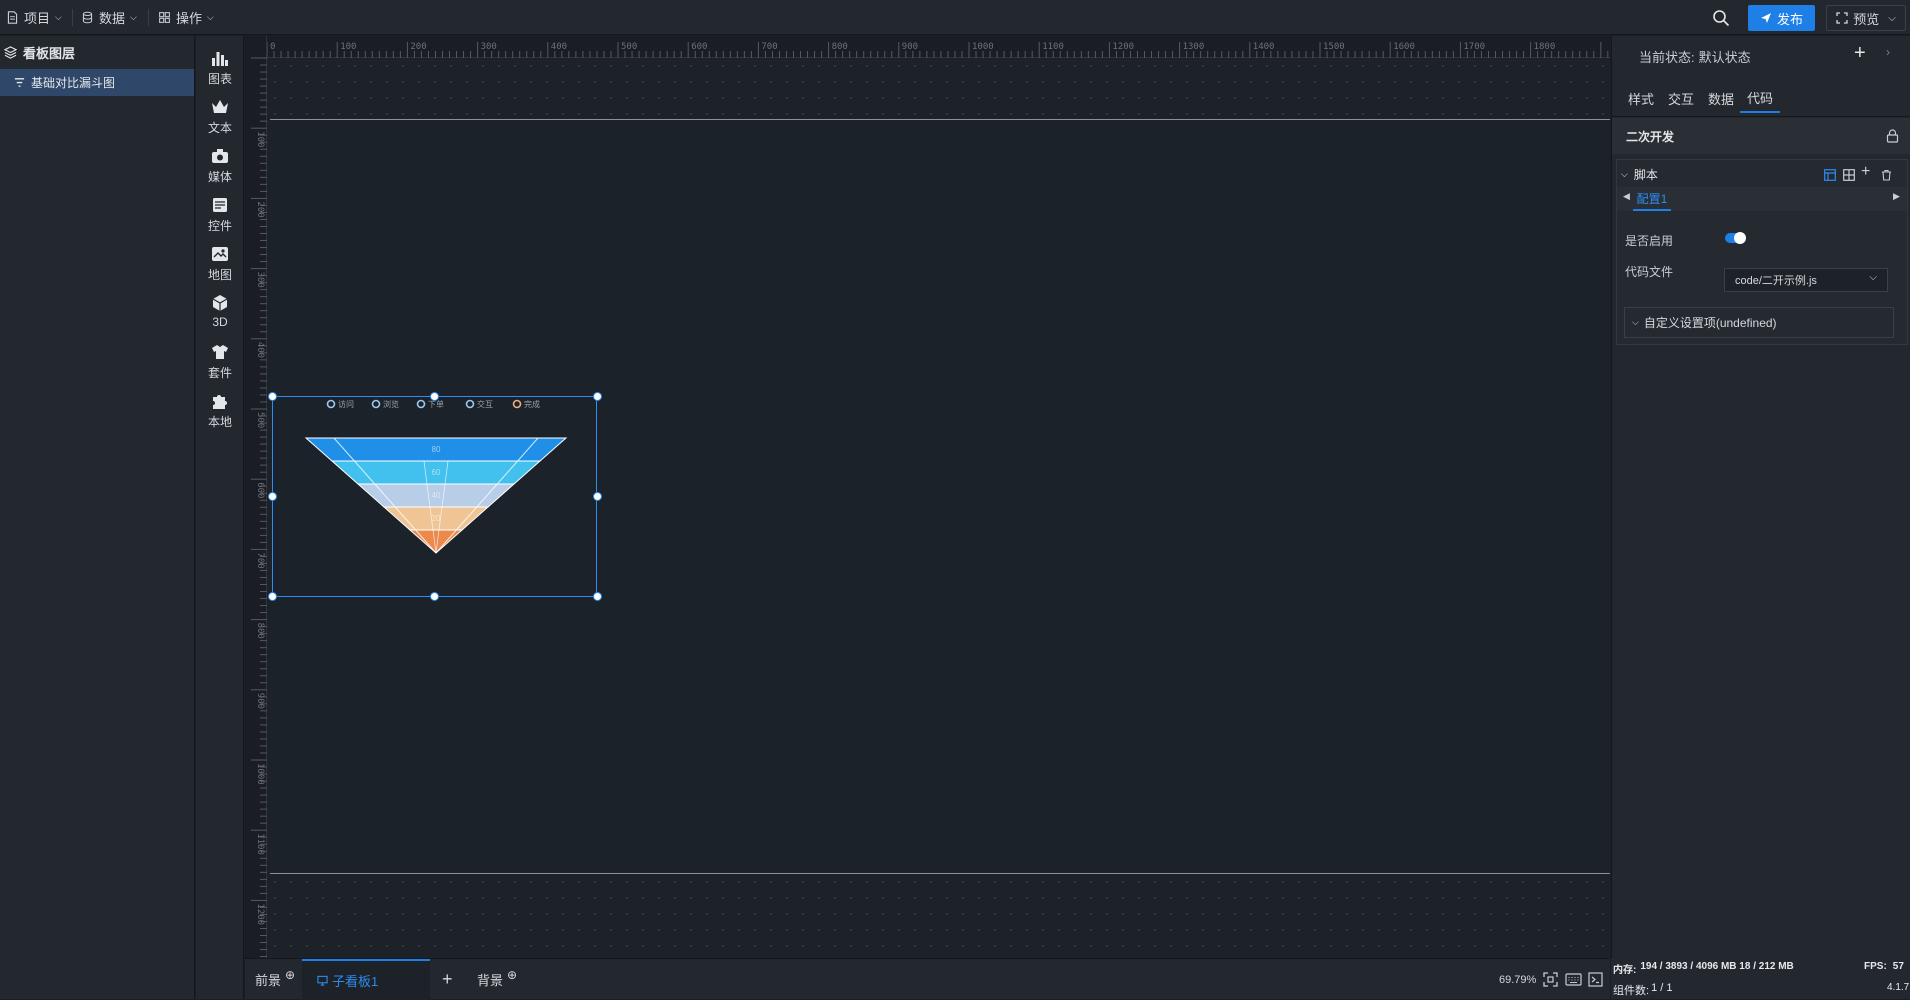 Image resolution: width=1910 pixels, height=1000 pixels. Describe the element at coordinates (1681, 98) in the screenshot. I see `tab-interaction: 交互` at that location.